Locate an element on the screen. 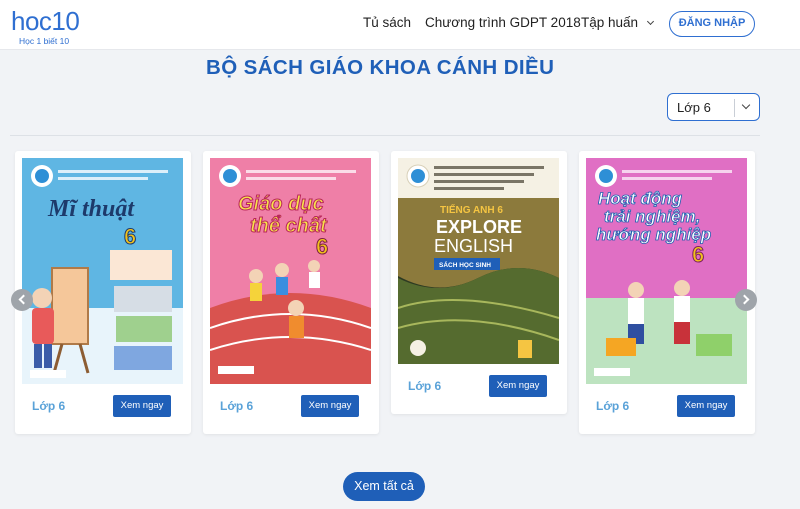  logo-text: hoc10 is located at coordinates (45, 21).